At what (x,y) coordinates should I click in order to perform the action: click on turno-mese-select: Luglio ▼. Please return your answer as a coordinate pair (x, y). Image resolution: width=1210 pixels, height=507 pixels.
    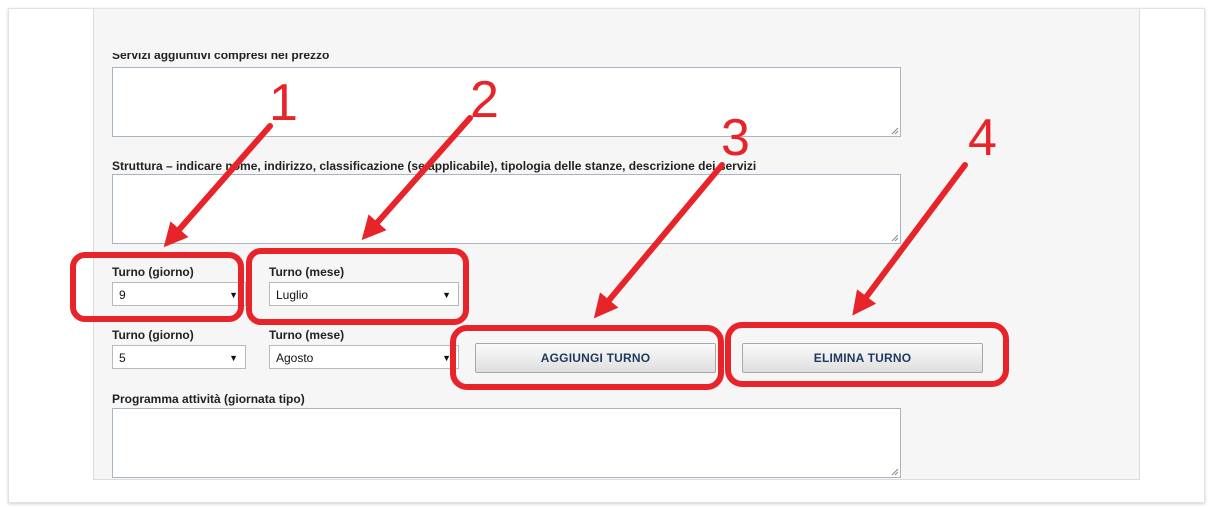
    Looking at the image, I should click on (364, 294).